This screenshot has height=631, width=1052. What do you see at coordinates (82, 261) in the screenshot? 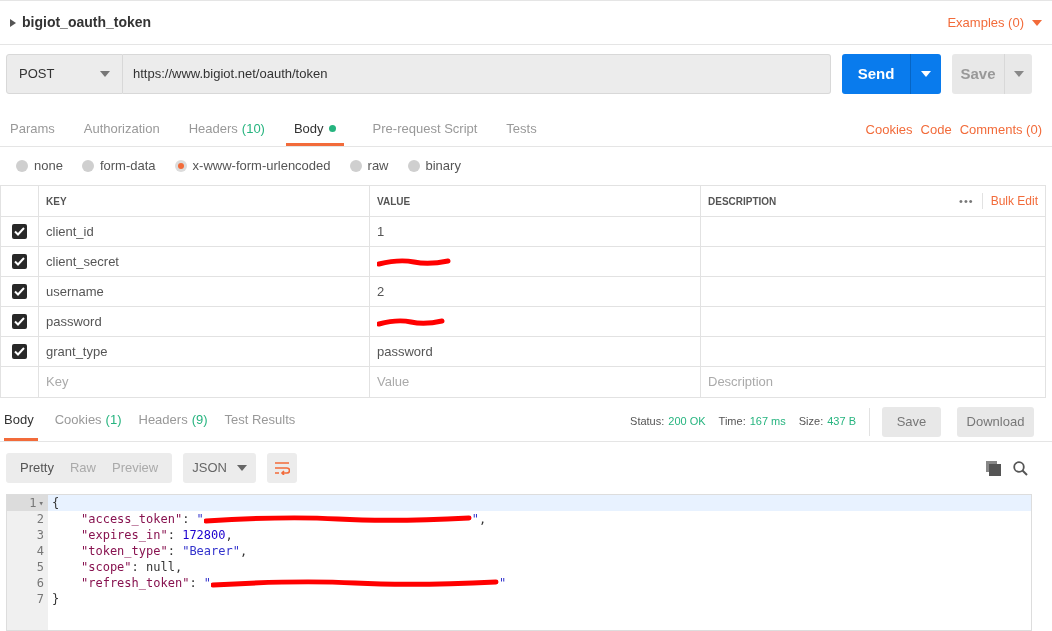
I see `table-cell-text: client_secret` at bounding box center [82, 261].